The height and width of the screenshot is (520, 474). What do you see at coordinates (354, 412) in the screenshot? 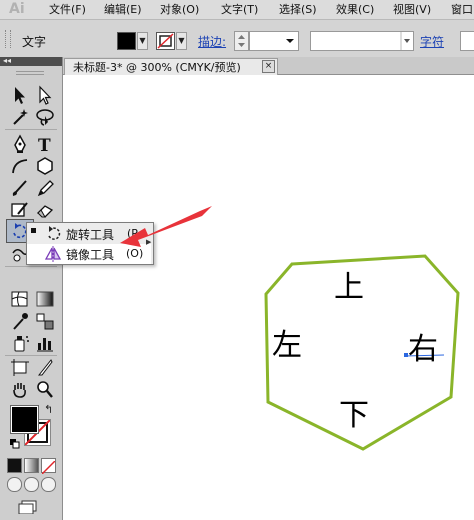
I see `label-bottom: 下` at bounding box center [354, 412].